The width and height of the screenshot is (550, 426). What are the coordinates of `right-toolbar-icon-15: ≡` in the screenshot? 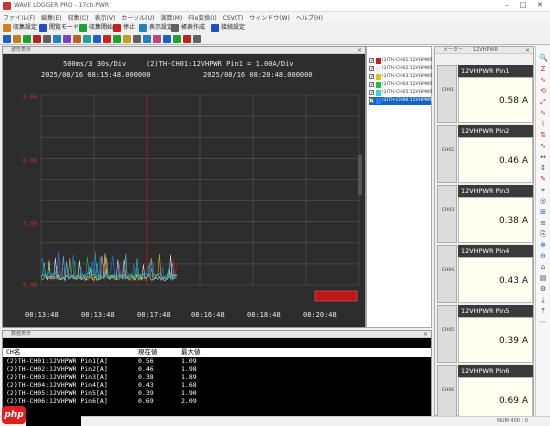 It's located at (543, 223).